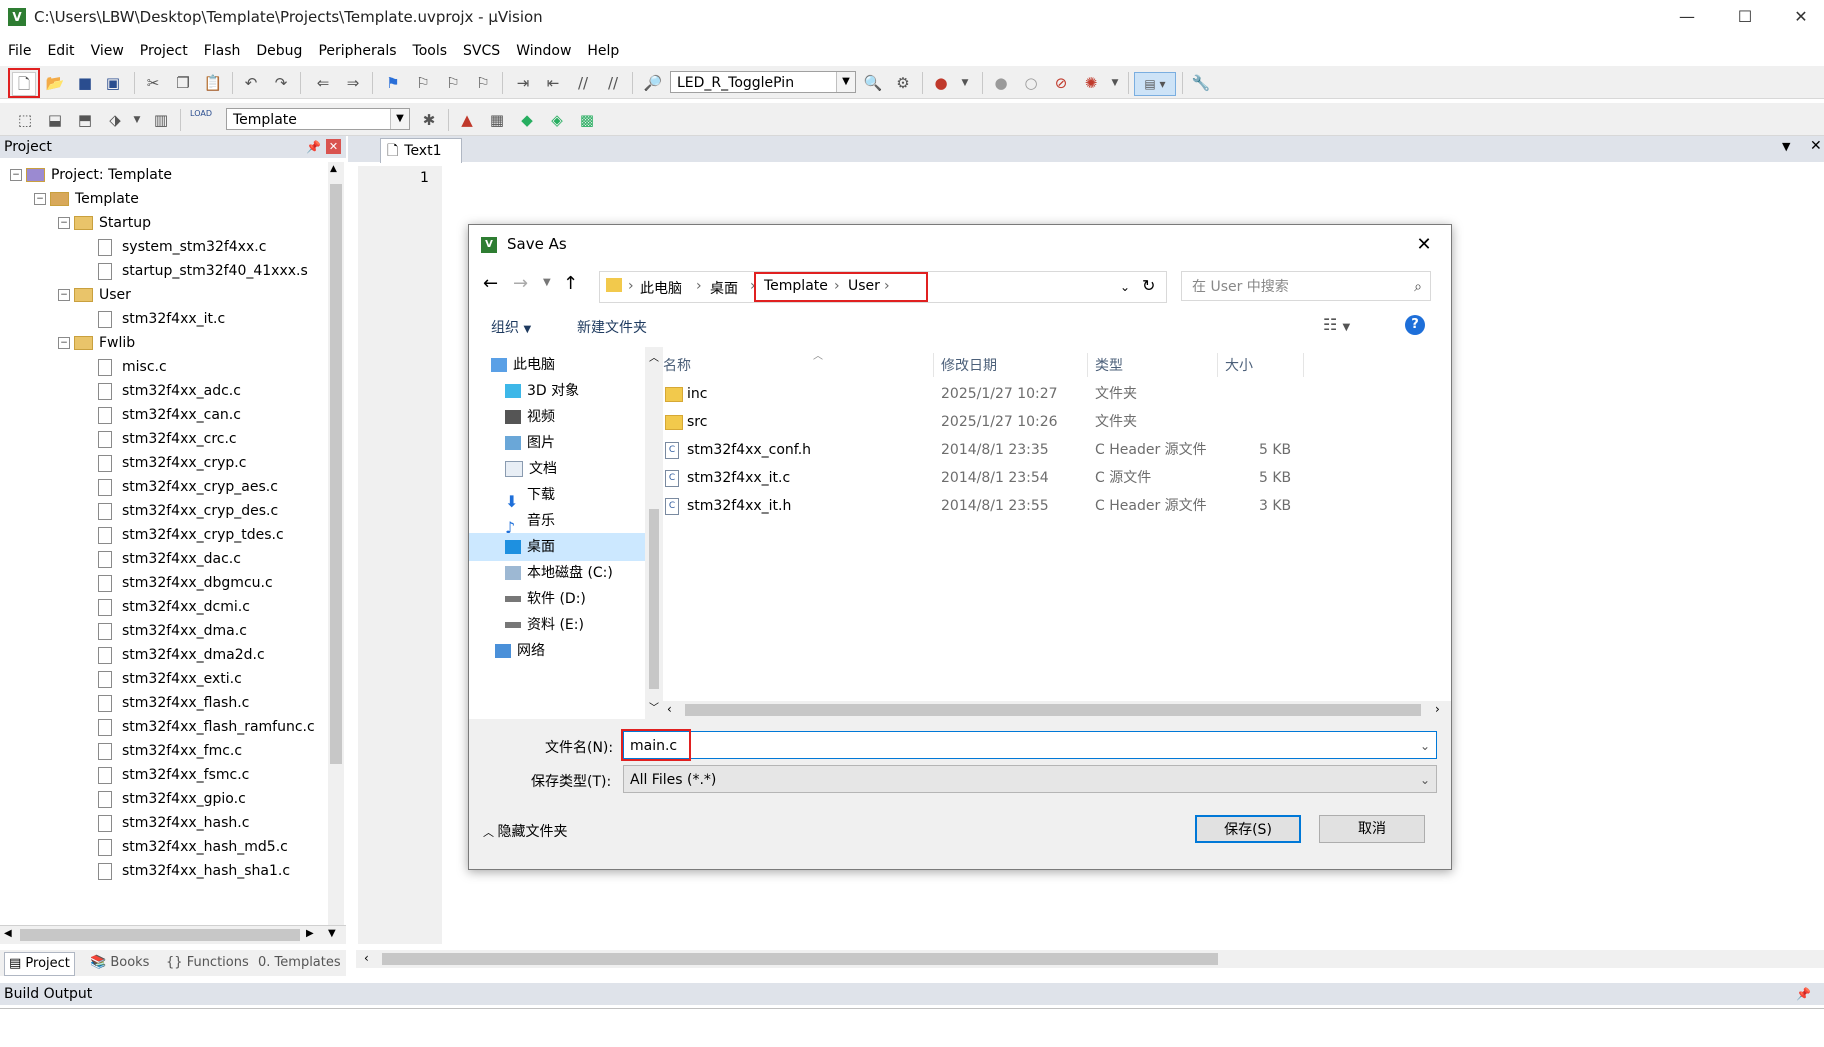 Image resolution: width=1824 pixels, height=1047 pixels. What do you see at coordinates (94, 295) in the screenshot?
I see `tree-folder-item: − User` at bounding box center [94, 295].